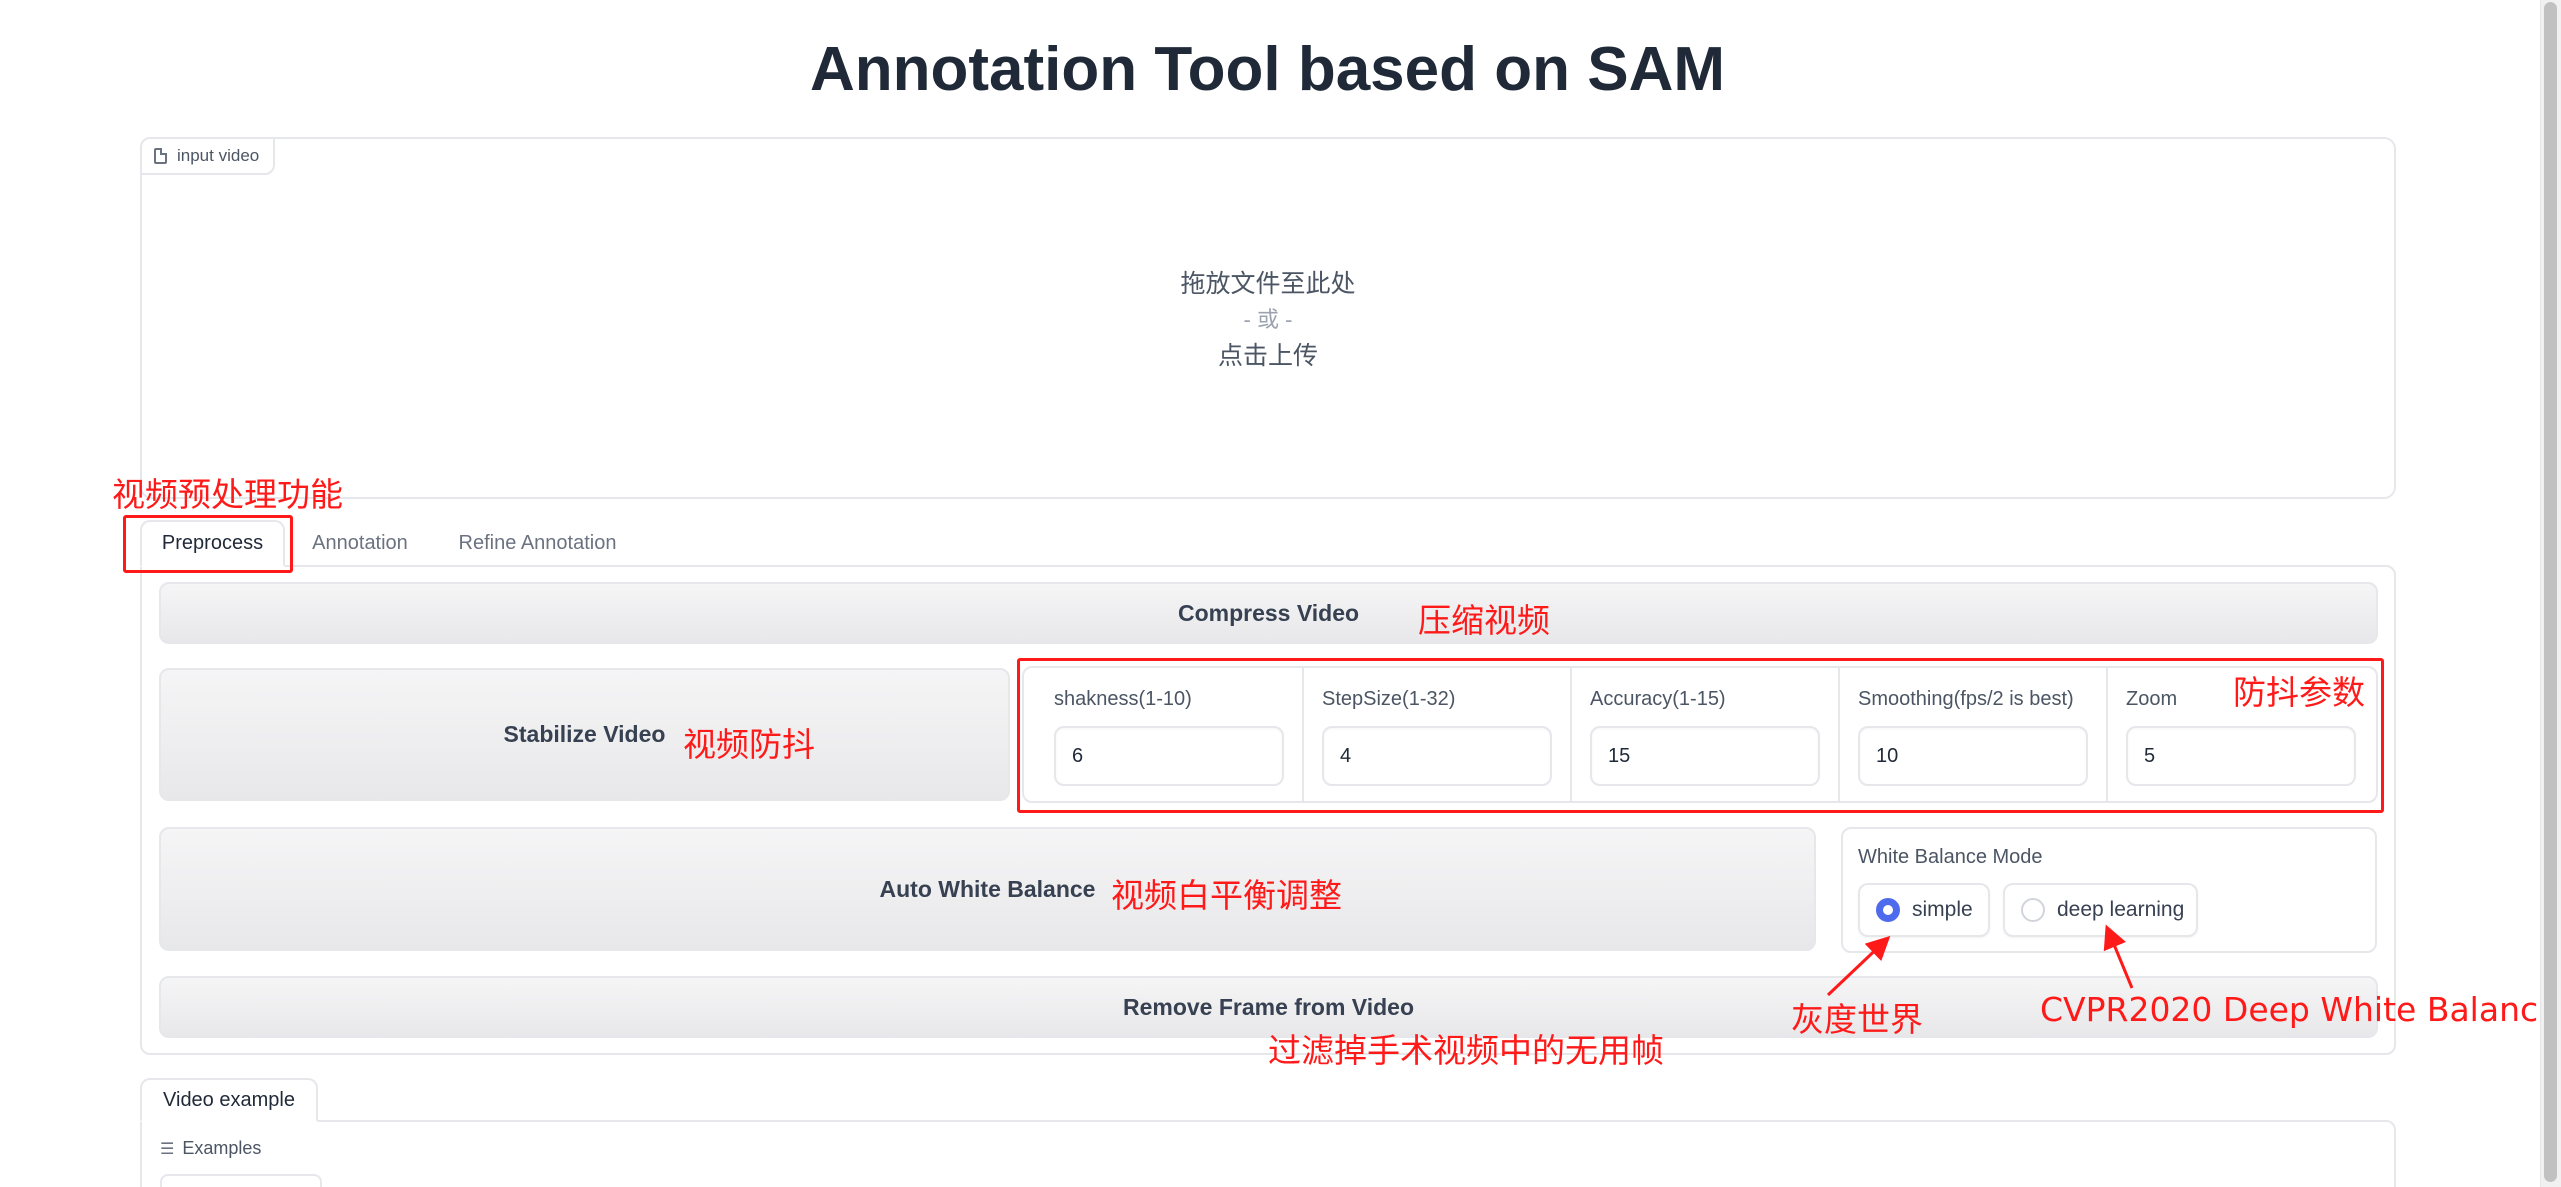 The height and width of the screenshot is (1187, 2561). Describe the element at coordinates (2118, 956) in the screenshot. I see `arrow-to-deep-learning` at that location.